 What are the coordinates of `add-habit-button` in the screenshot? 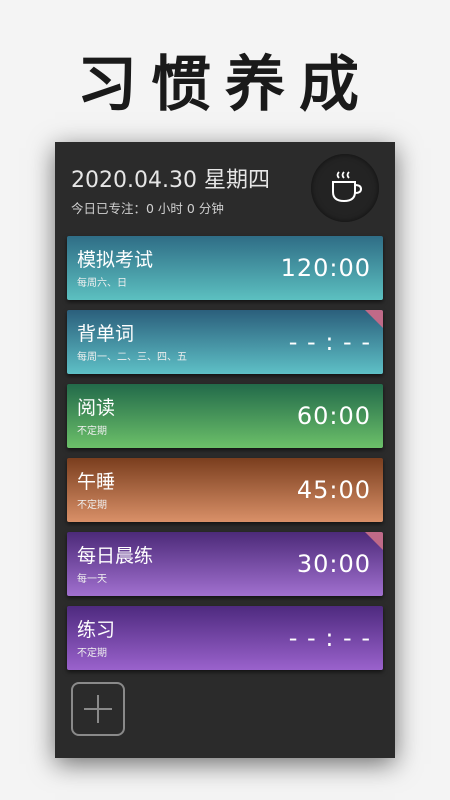 It's located at (98, 709).